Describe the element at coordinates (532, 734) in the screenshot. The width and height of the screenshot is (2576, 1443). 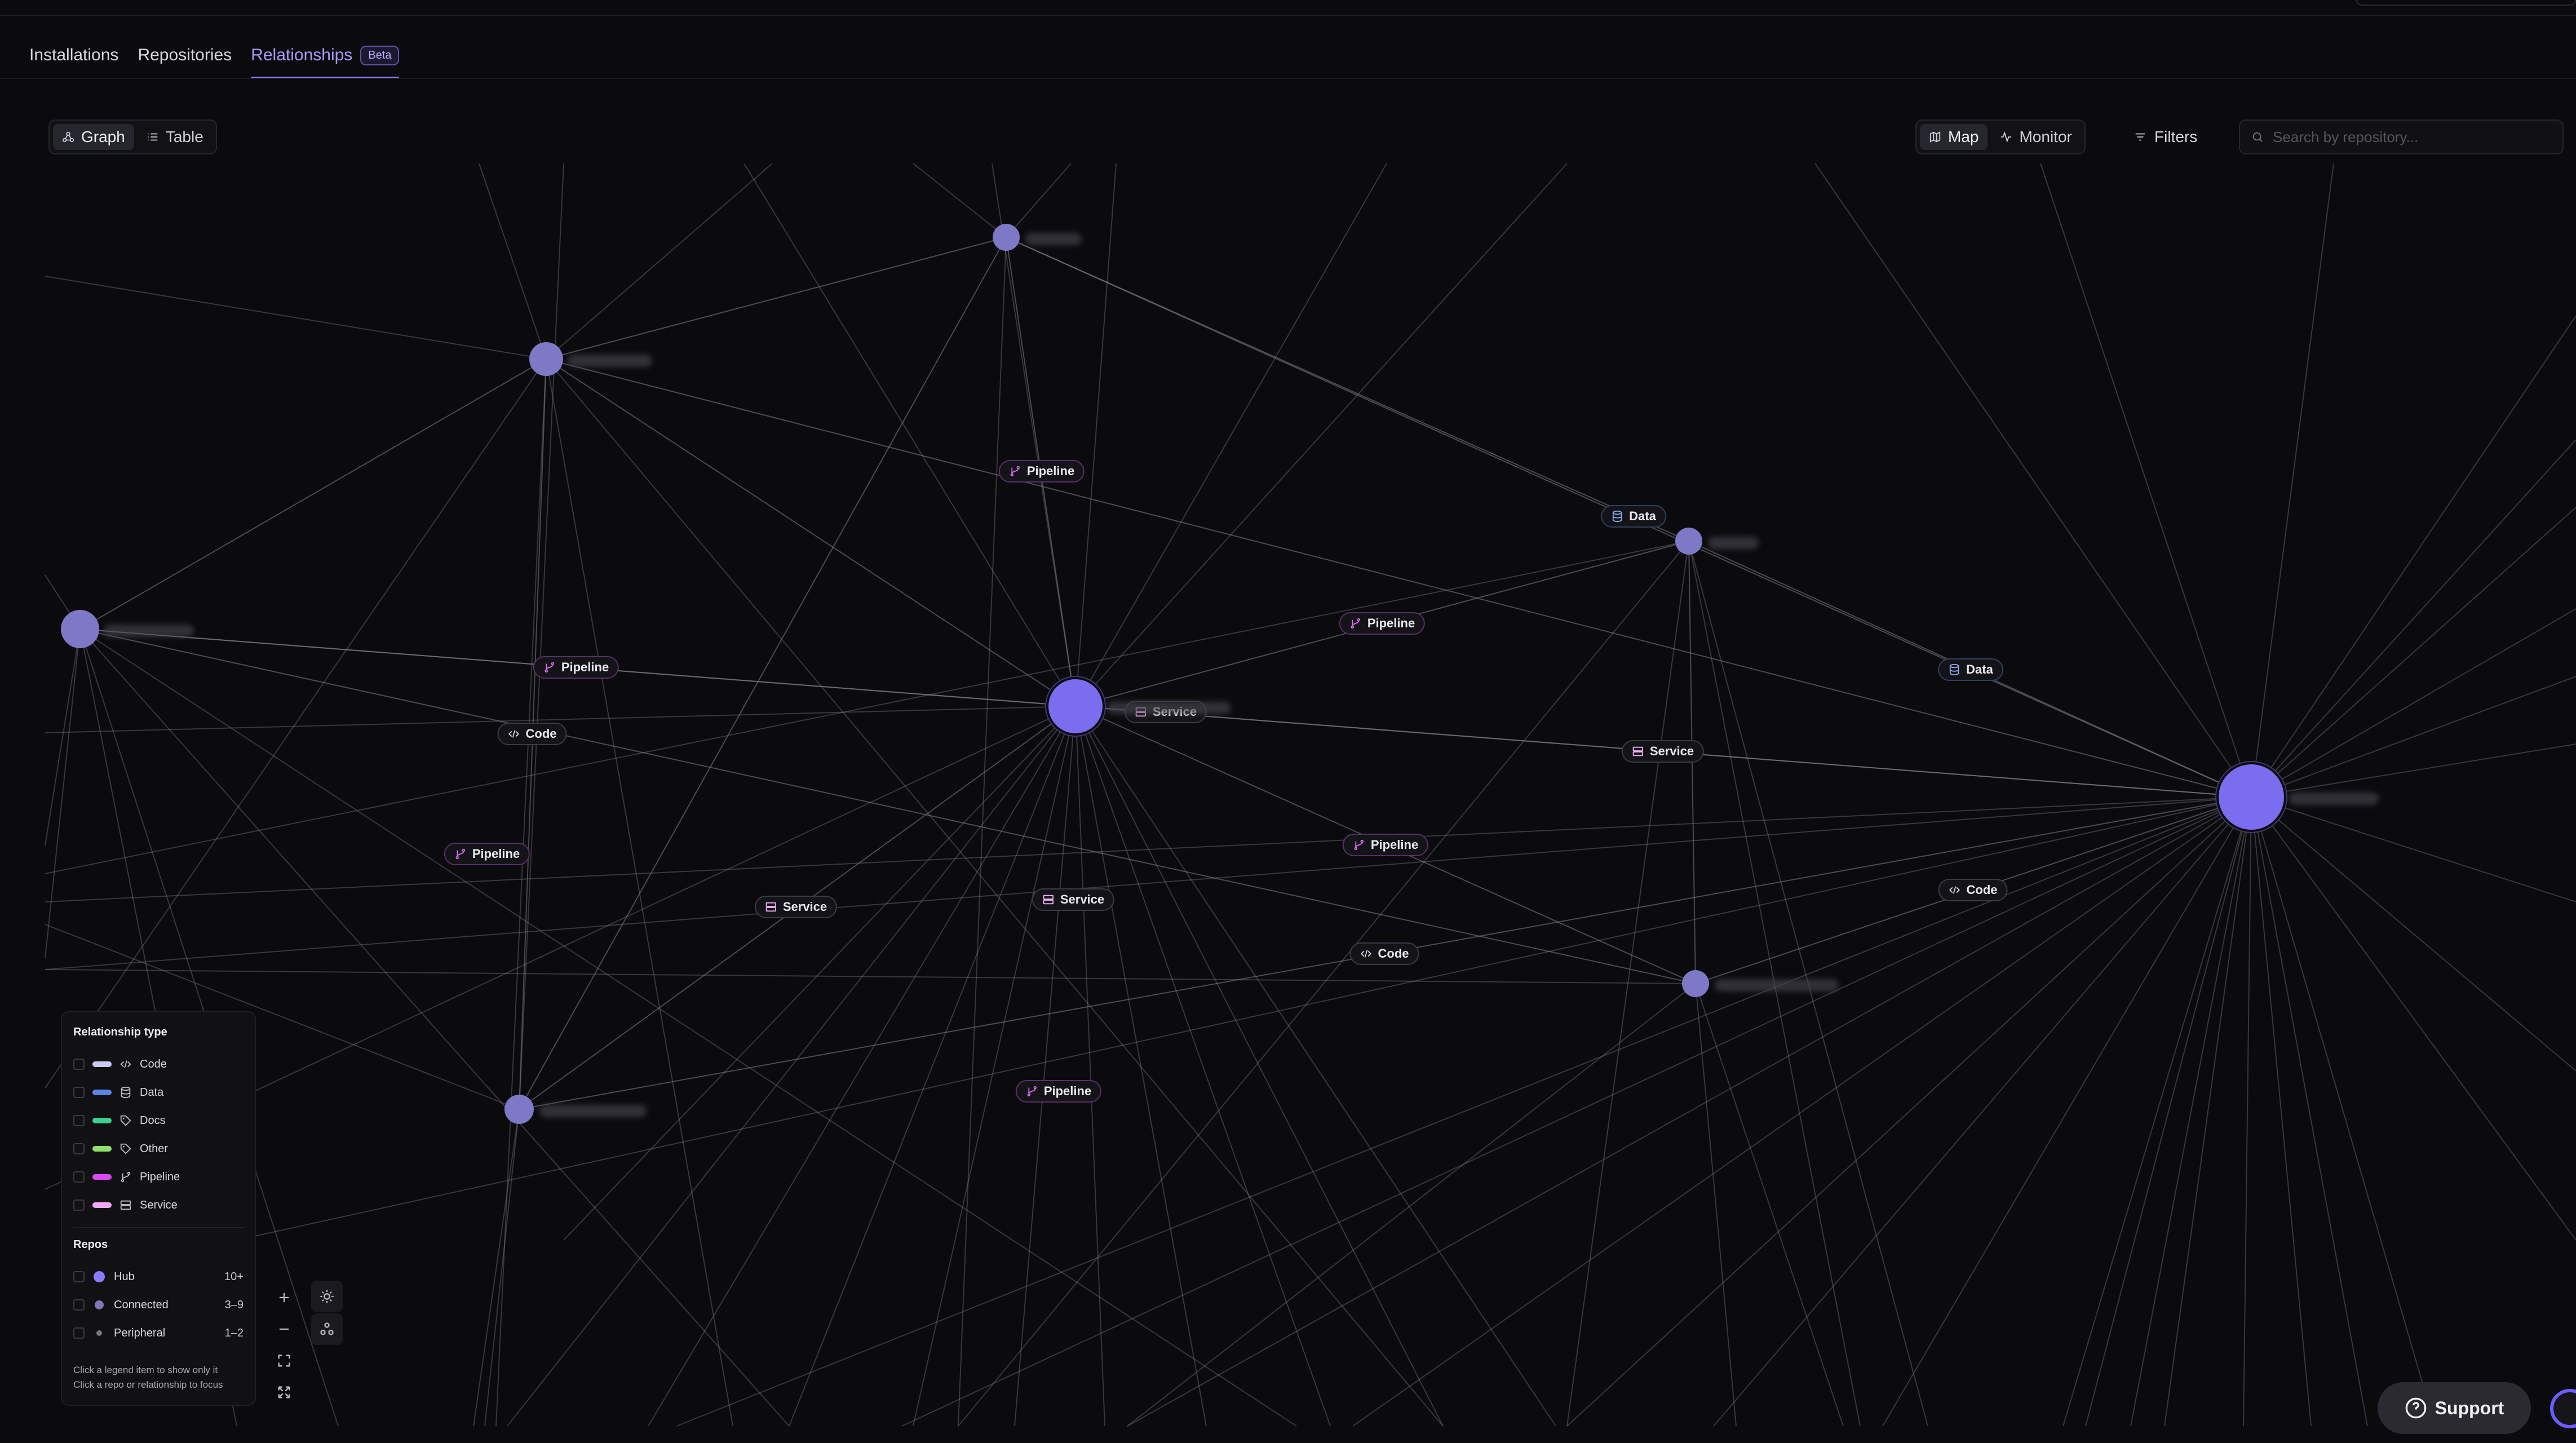
I see `edge-label-code: Code` at that location.